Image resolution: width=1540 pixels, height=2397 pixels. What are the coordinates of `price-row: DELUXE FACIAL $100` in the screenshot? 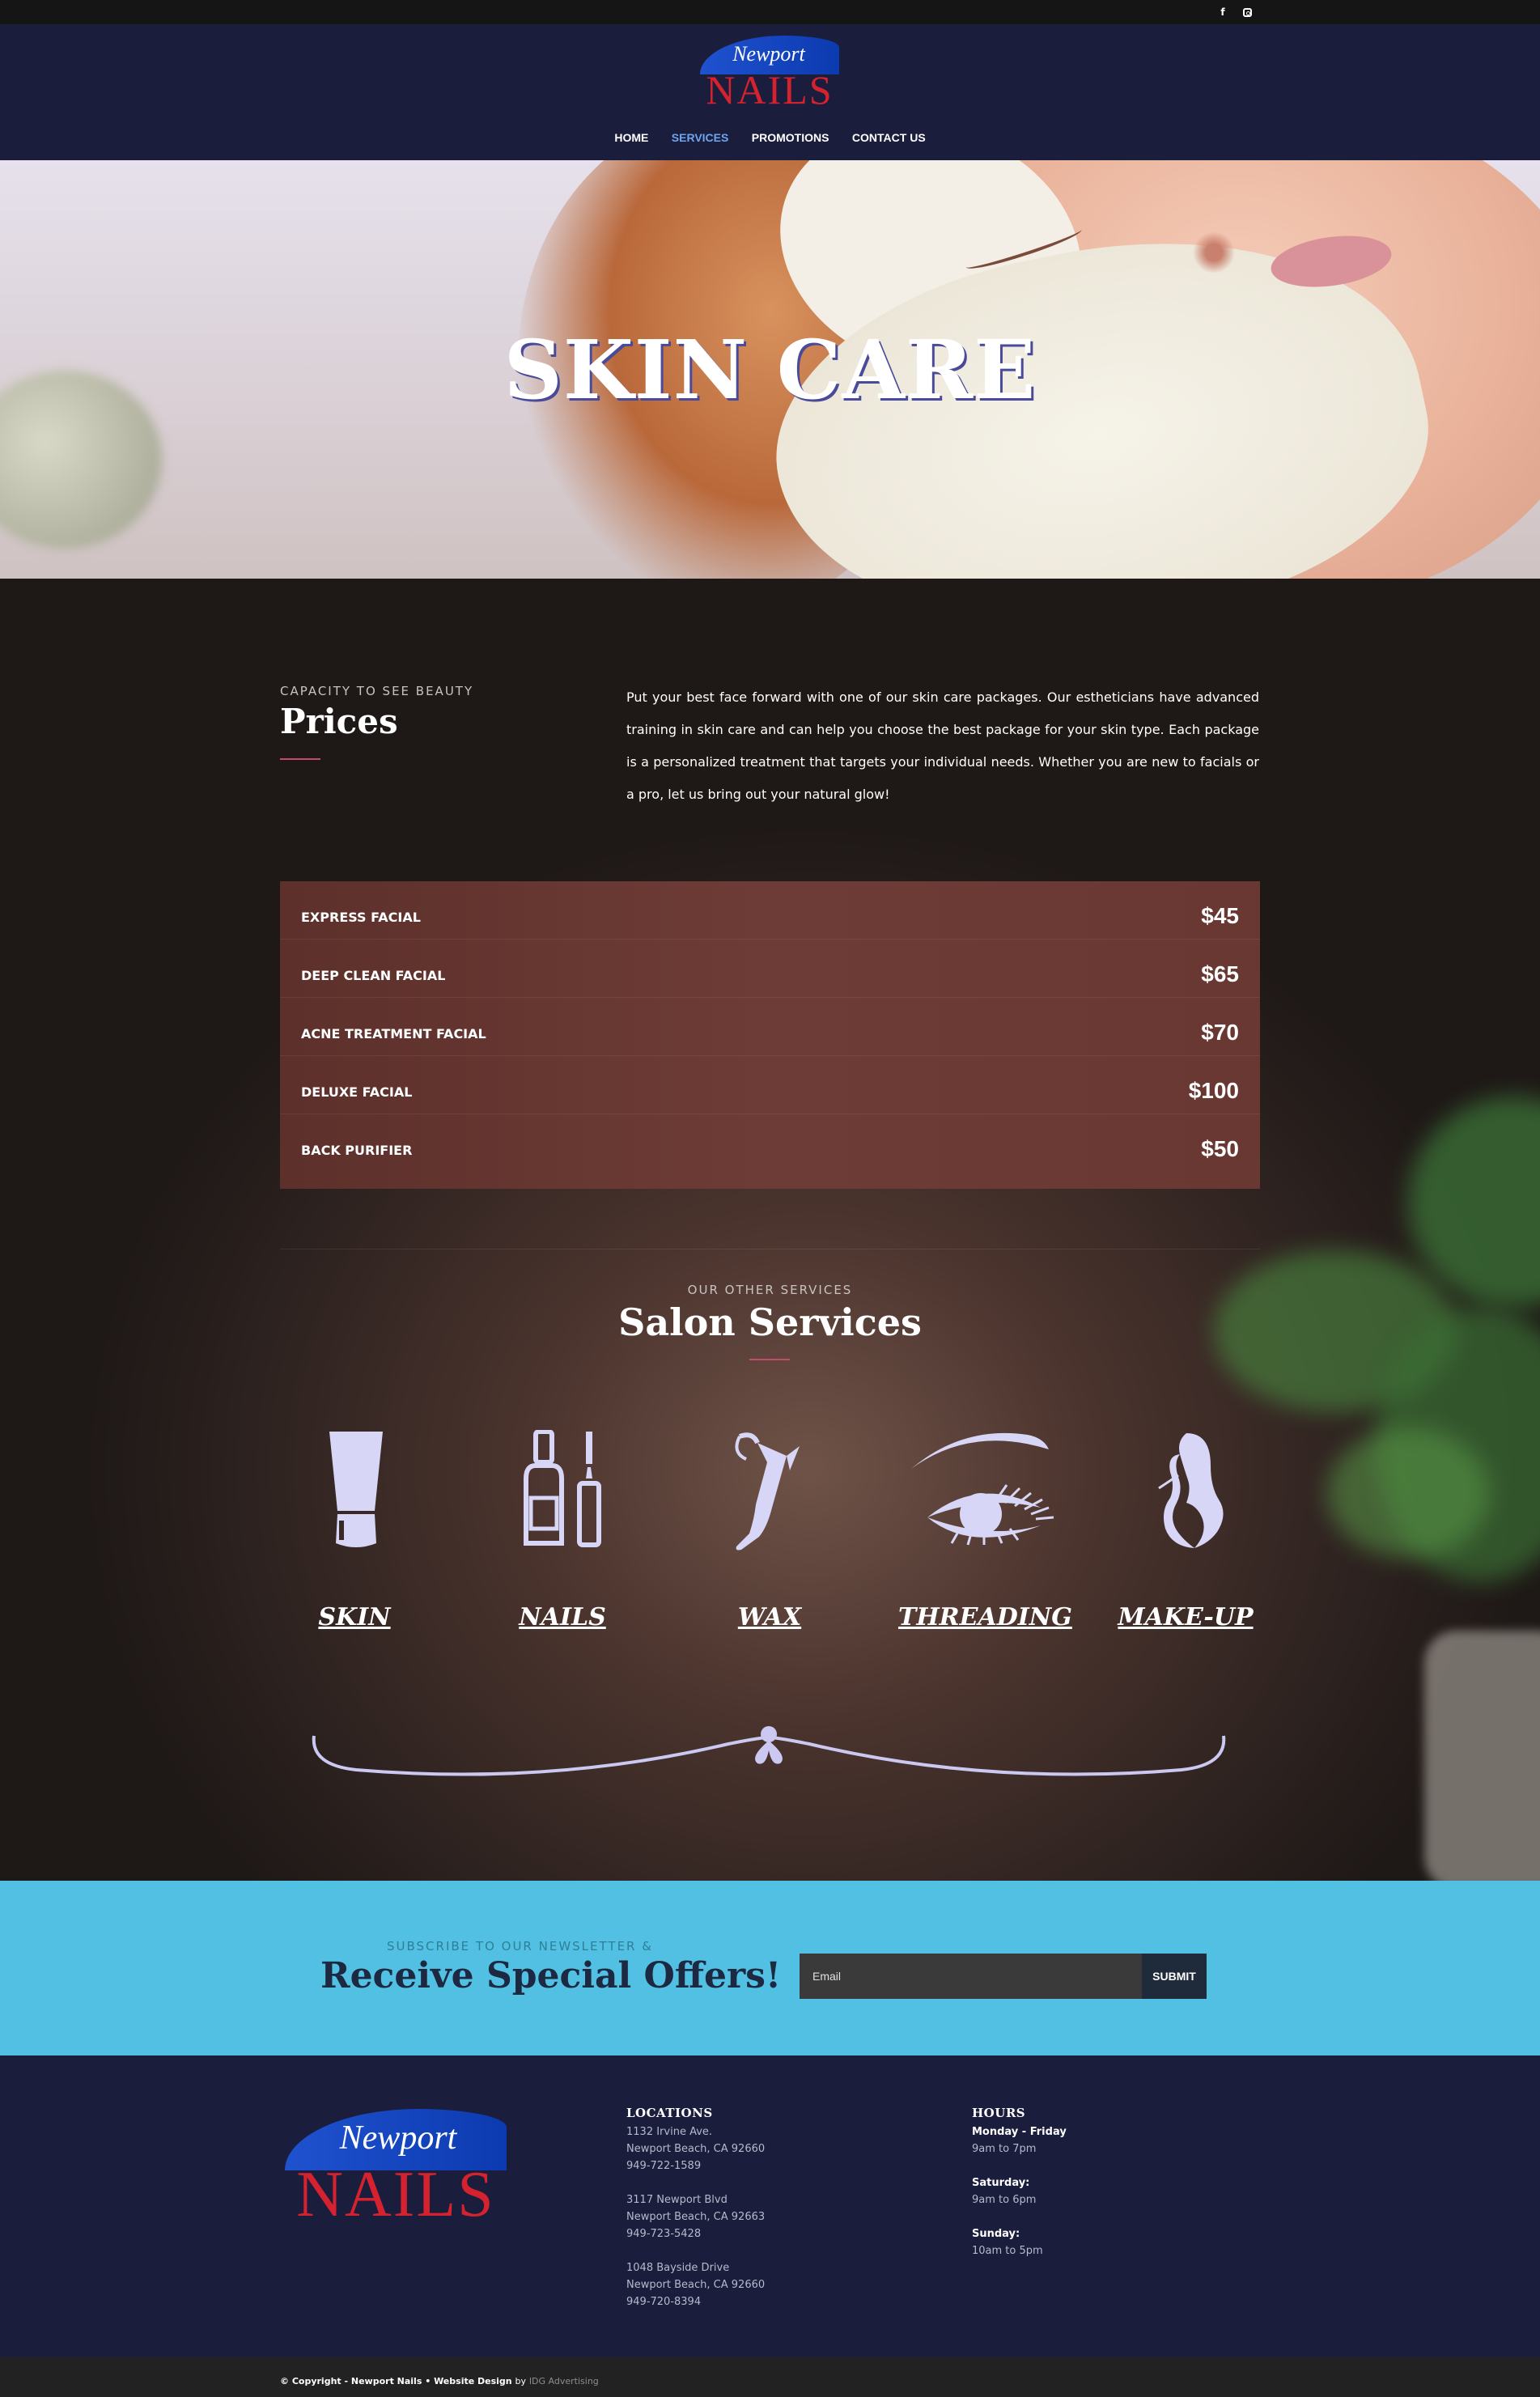 It's located at (770, 1085).